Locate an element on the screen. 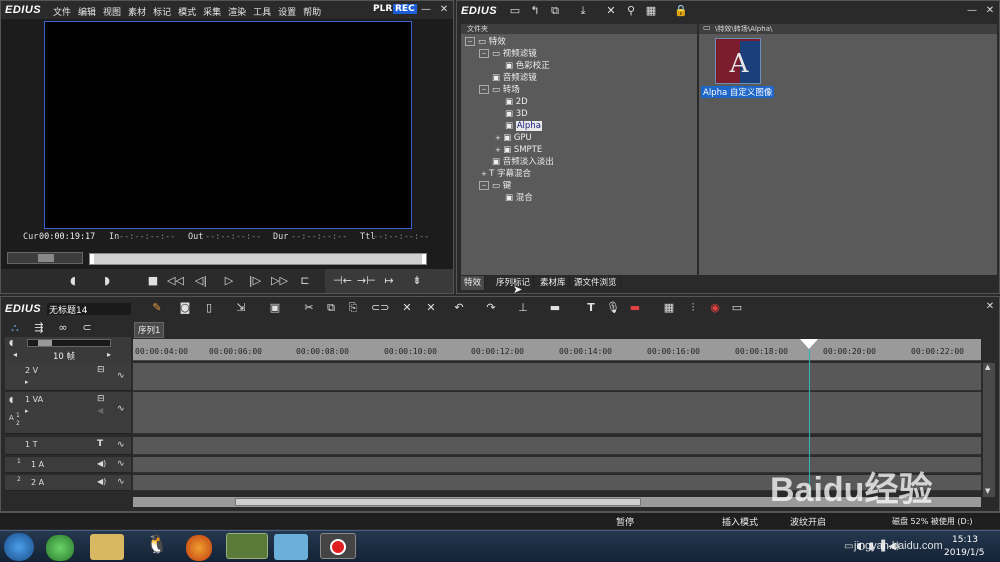 The width and height of the screenshot is (1000, 562). audio-channel-1: 1 is located at coordinates (18, 415).